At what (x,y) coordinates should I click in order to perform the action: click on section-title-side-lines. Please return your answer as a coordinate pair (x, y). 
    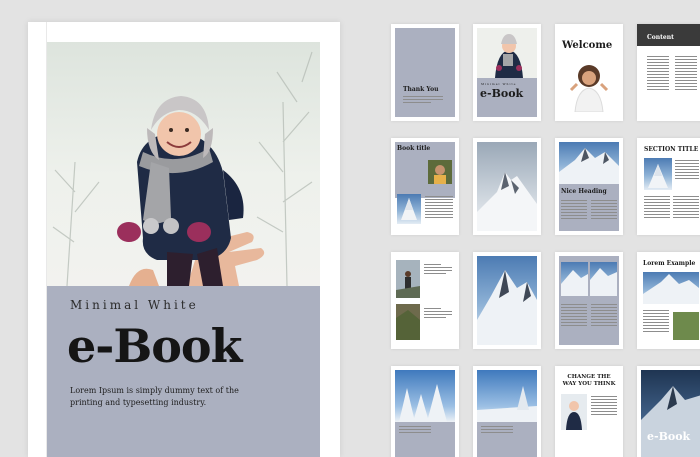
    Looking at the image, I should click on (687, 170).